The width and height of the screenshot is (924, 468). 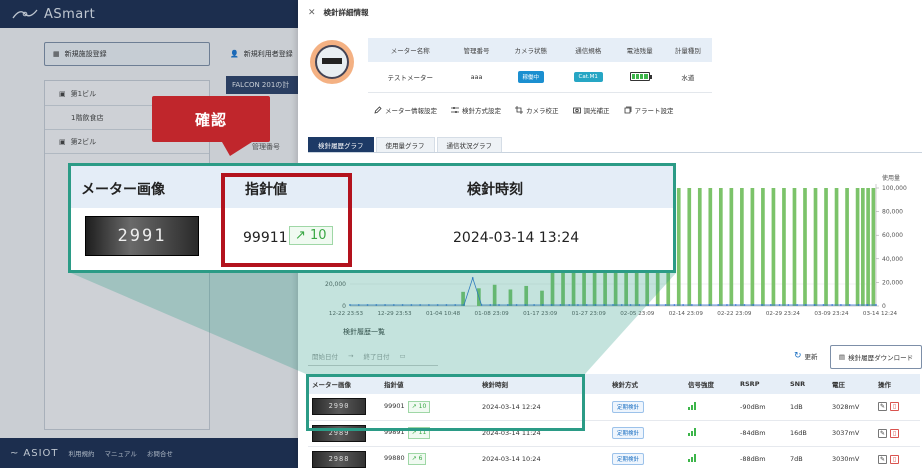 I want to click on reading-value-highlight, so click(x=286, y=220).